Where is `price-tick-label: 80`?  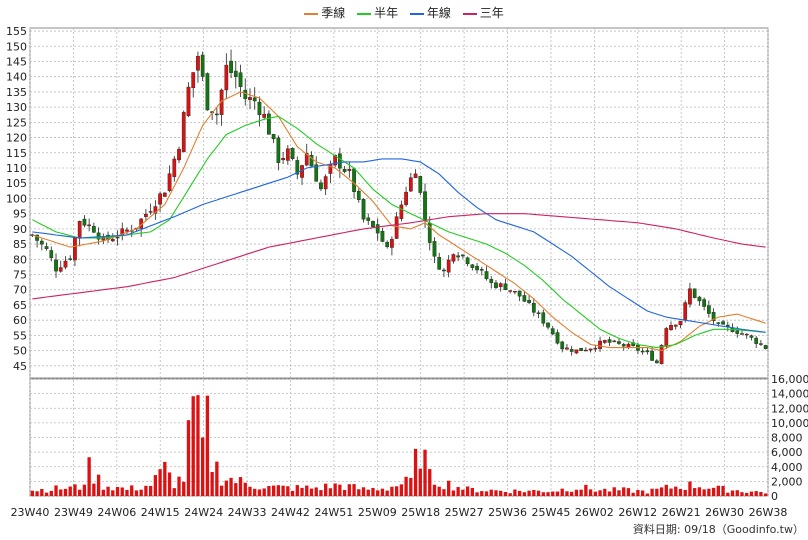
price-tick-label: 80 is located at coordinates (20, 259).